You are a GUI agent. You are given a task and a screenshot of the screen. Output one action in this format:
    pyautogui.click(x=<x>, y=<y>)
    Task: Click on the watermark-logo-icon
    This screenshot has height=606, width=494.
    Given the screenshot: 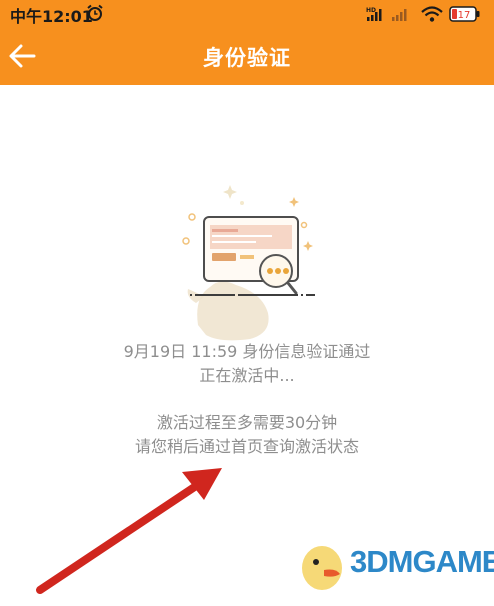 What is the action you would take?
    pyautogui.click(x=322, y=568)
    